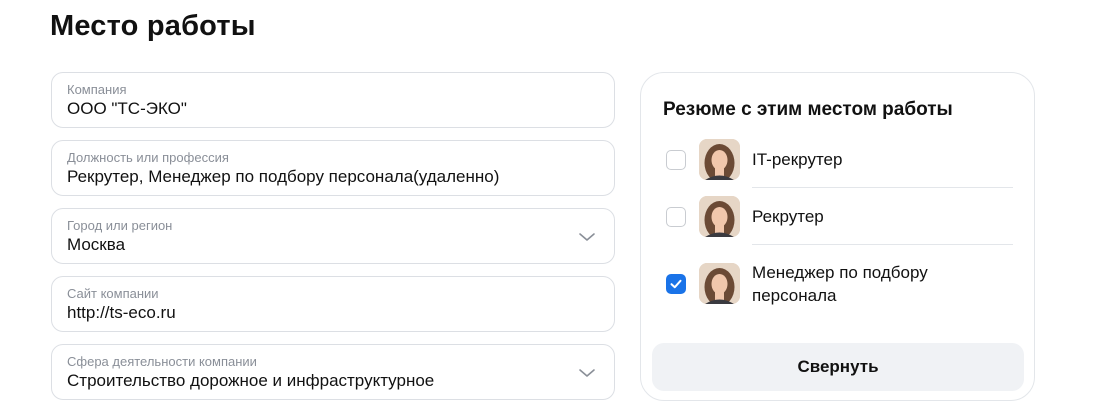  Describe the element at coordinates (788, 216) in the screenshot. I see `resume-item-label: Рекрутер` at that location.